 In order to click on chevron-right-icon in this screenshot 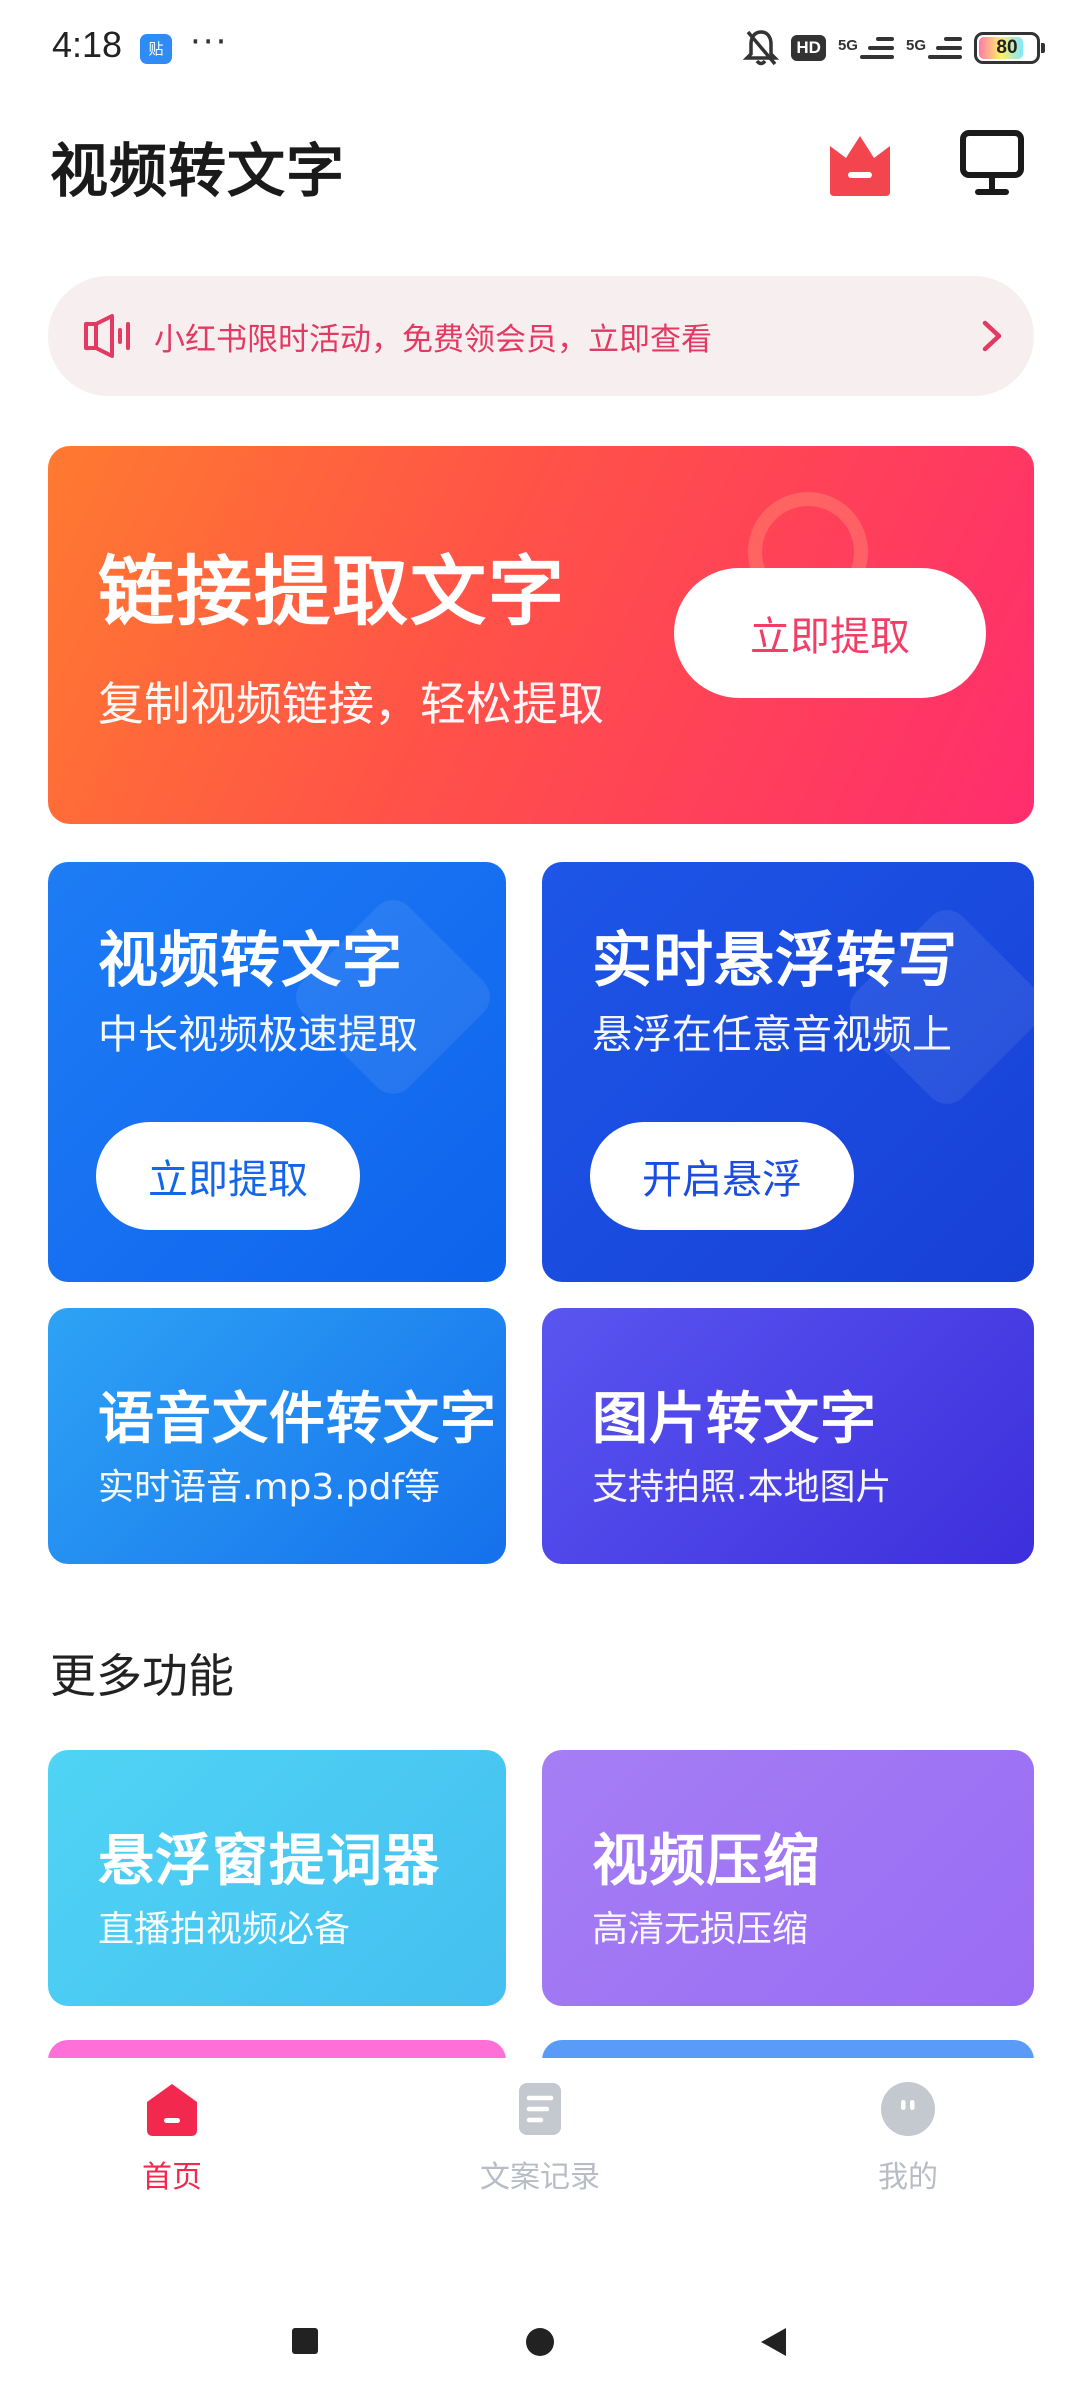, I will do `click(992, 336)`.